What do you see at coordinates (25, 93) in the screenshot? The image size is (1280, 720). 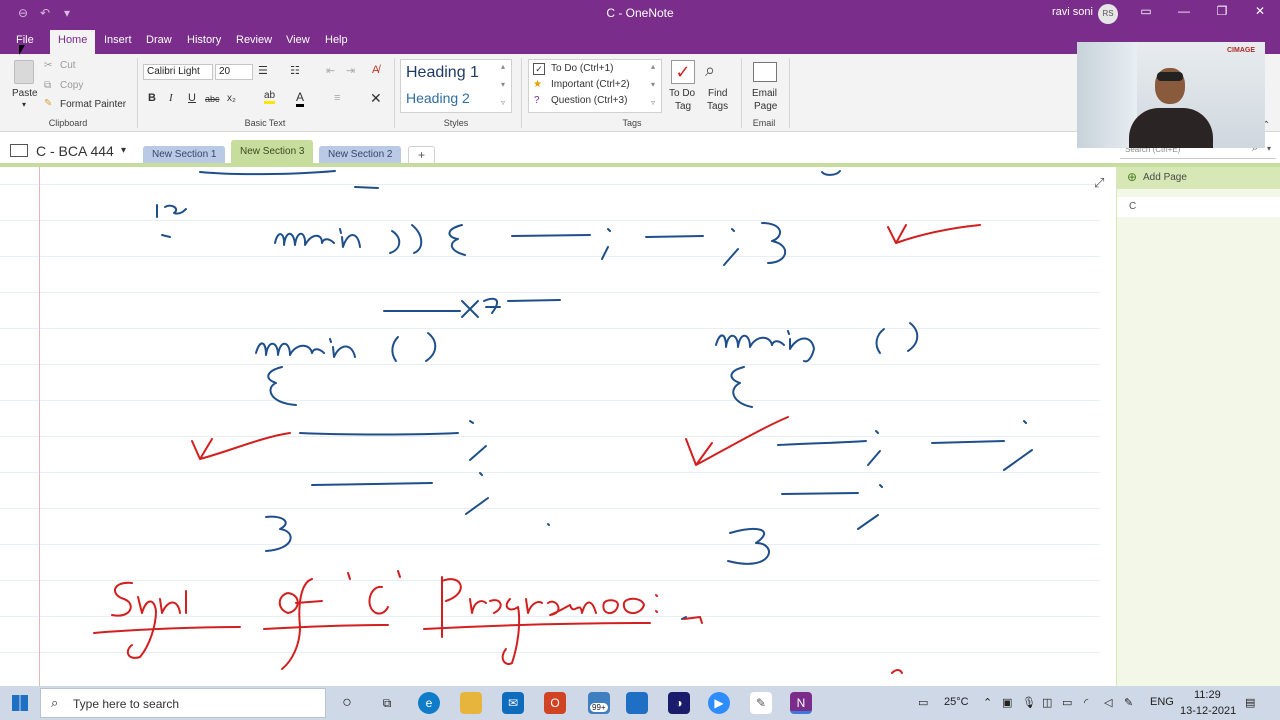 I see `paste-button: Paste` at bounding box center [25, 93].